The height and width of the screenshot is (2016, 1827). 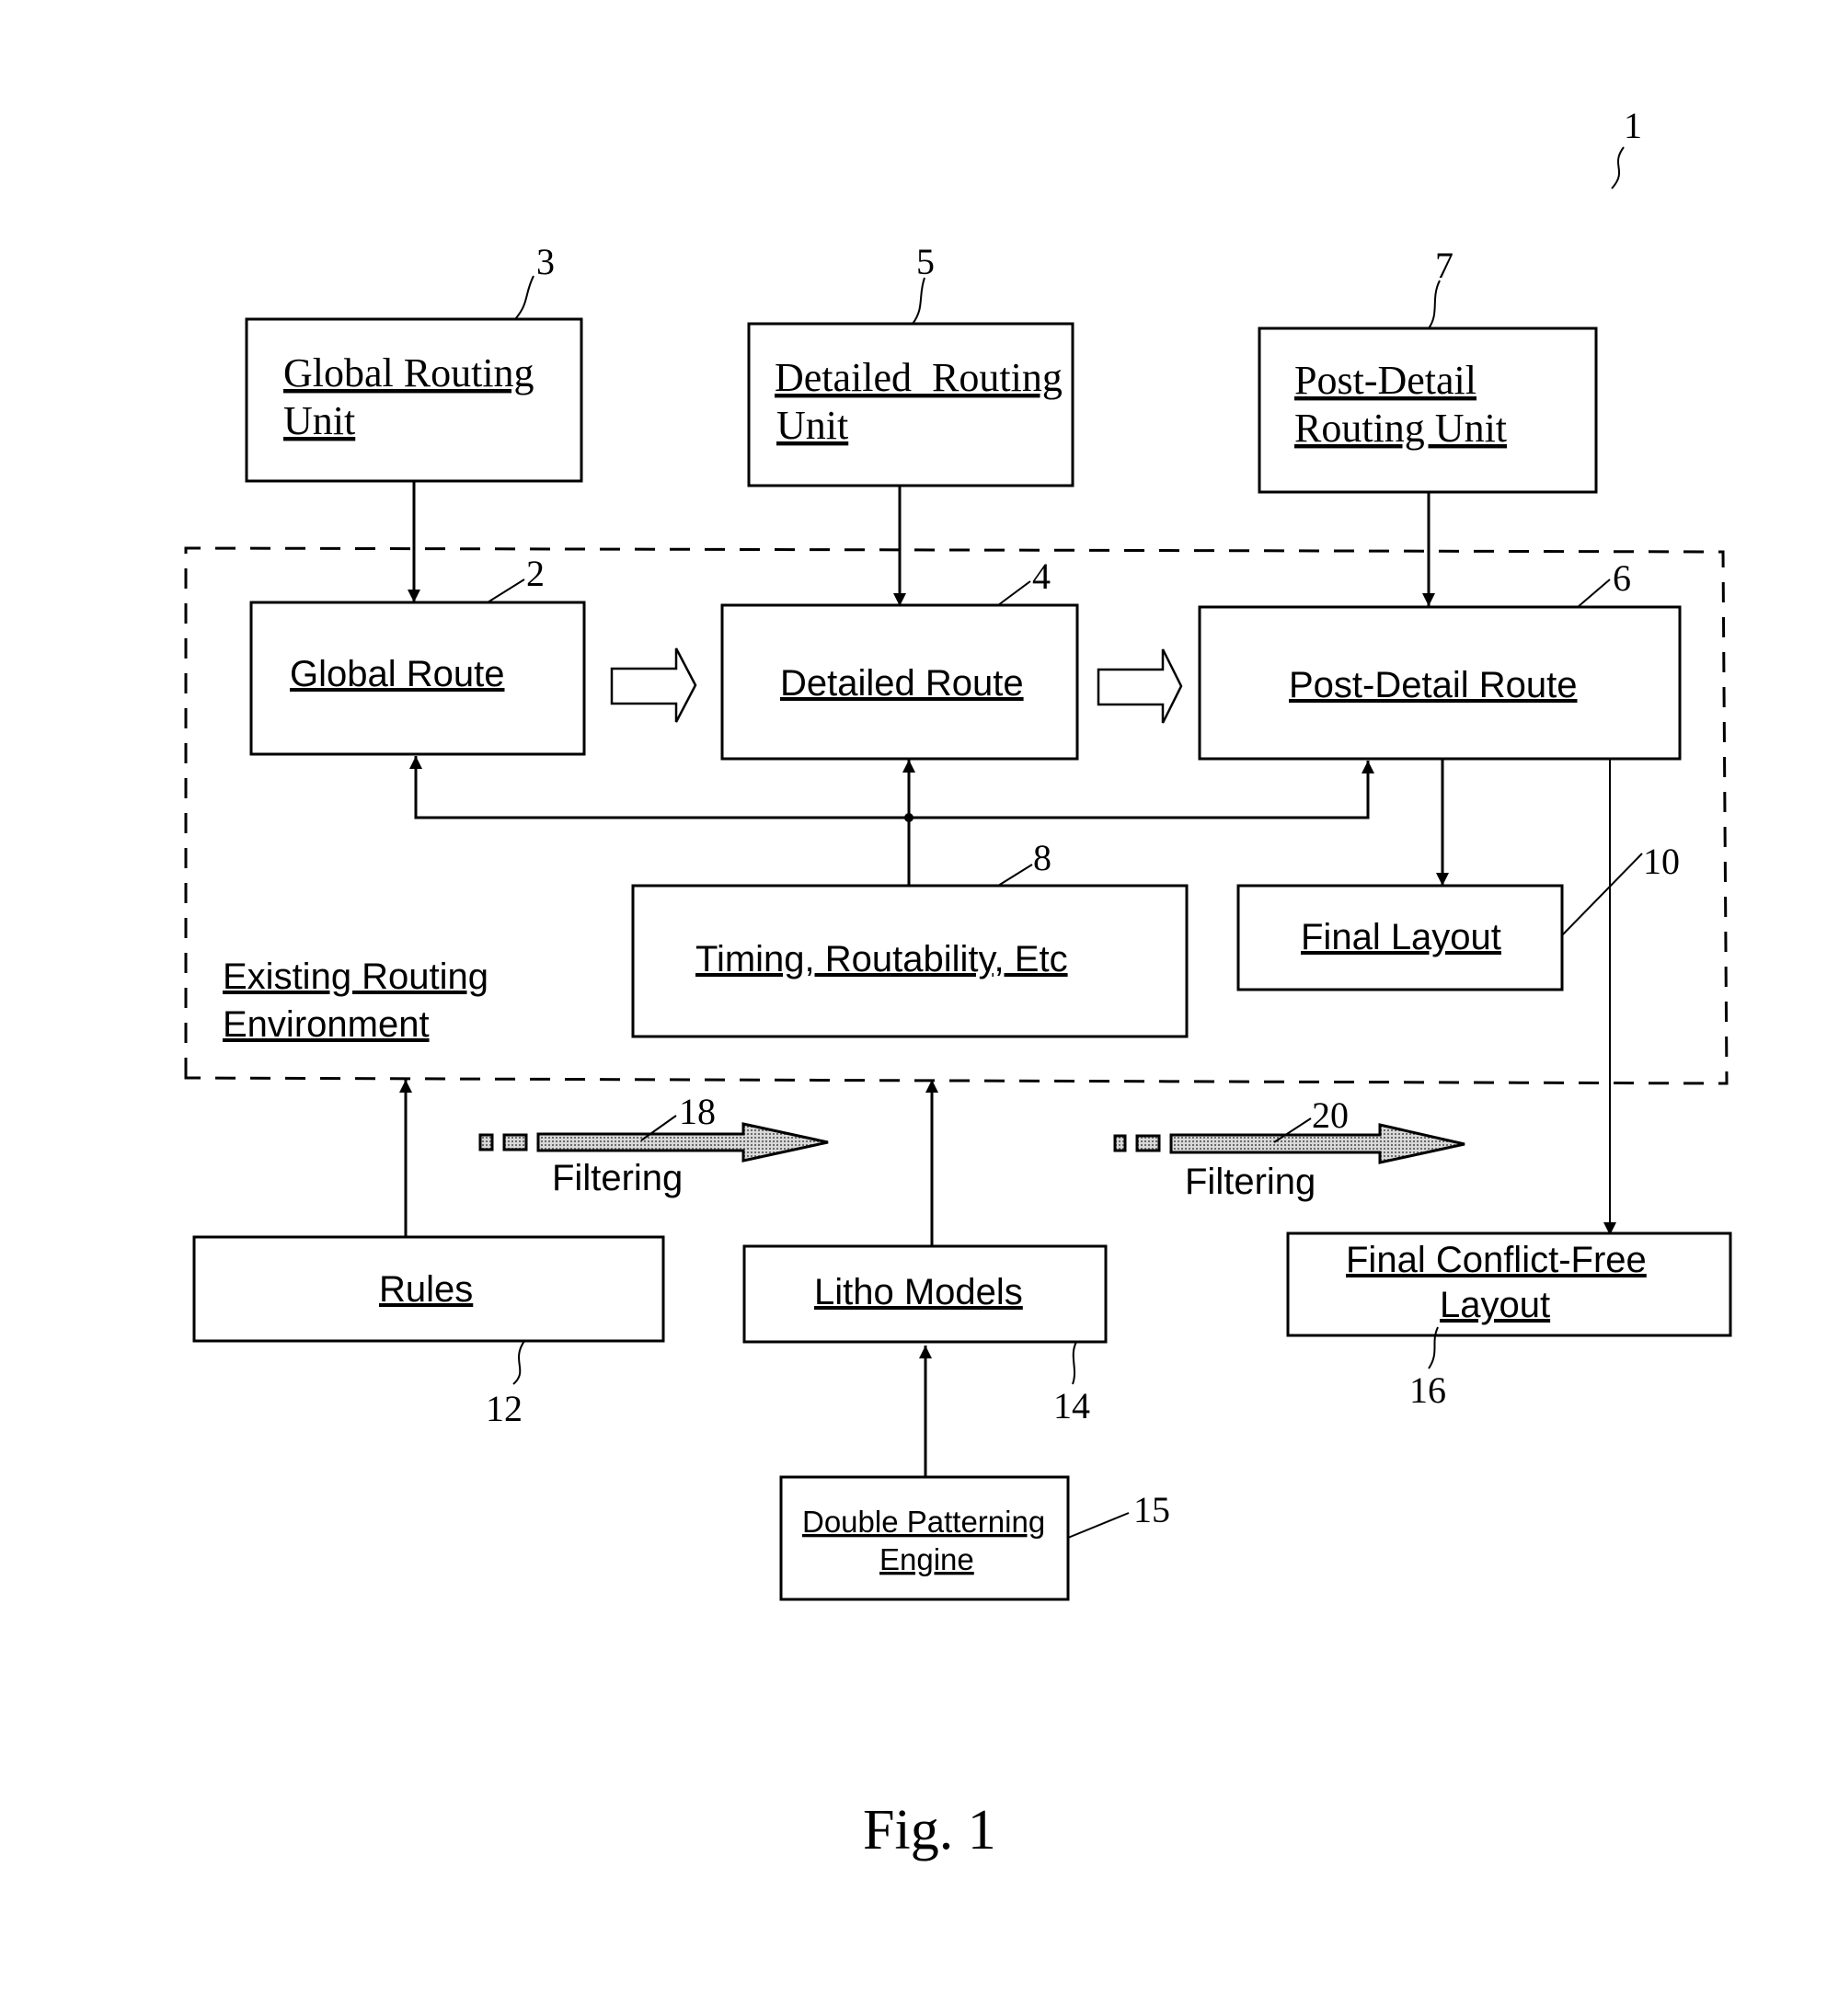 I want to click on route-2-ref: 2, so click(x=535, y=573).